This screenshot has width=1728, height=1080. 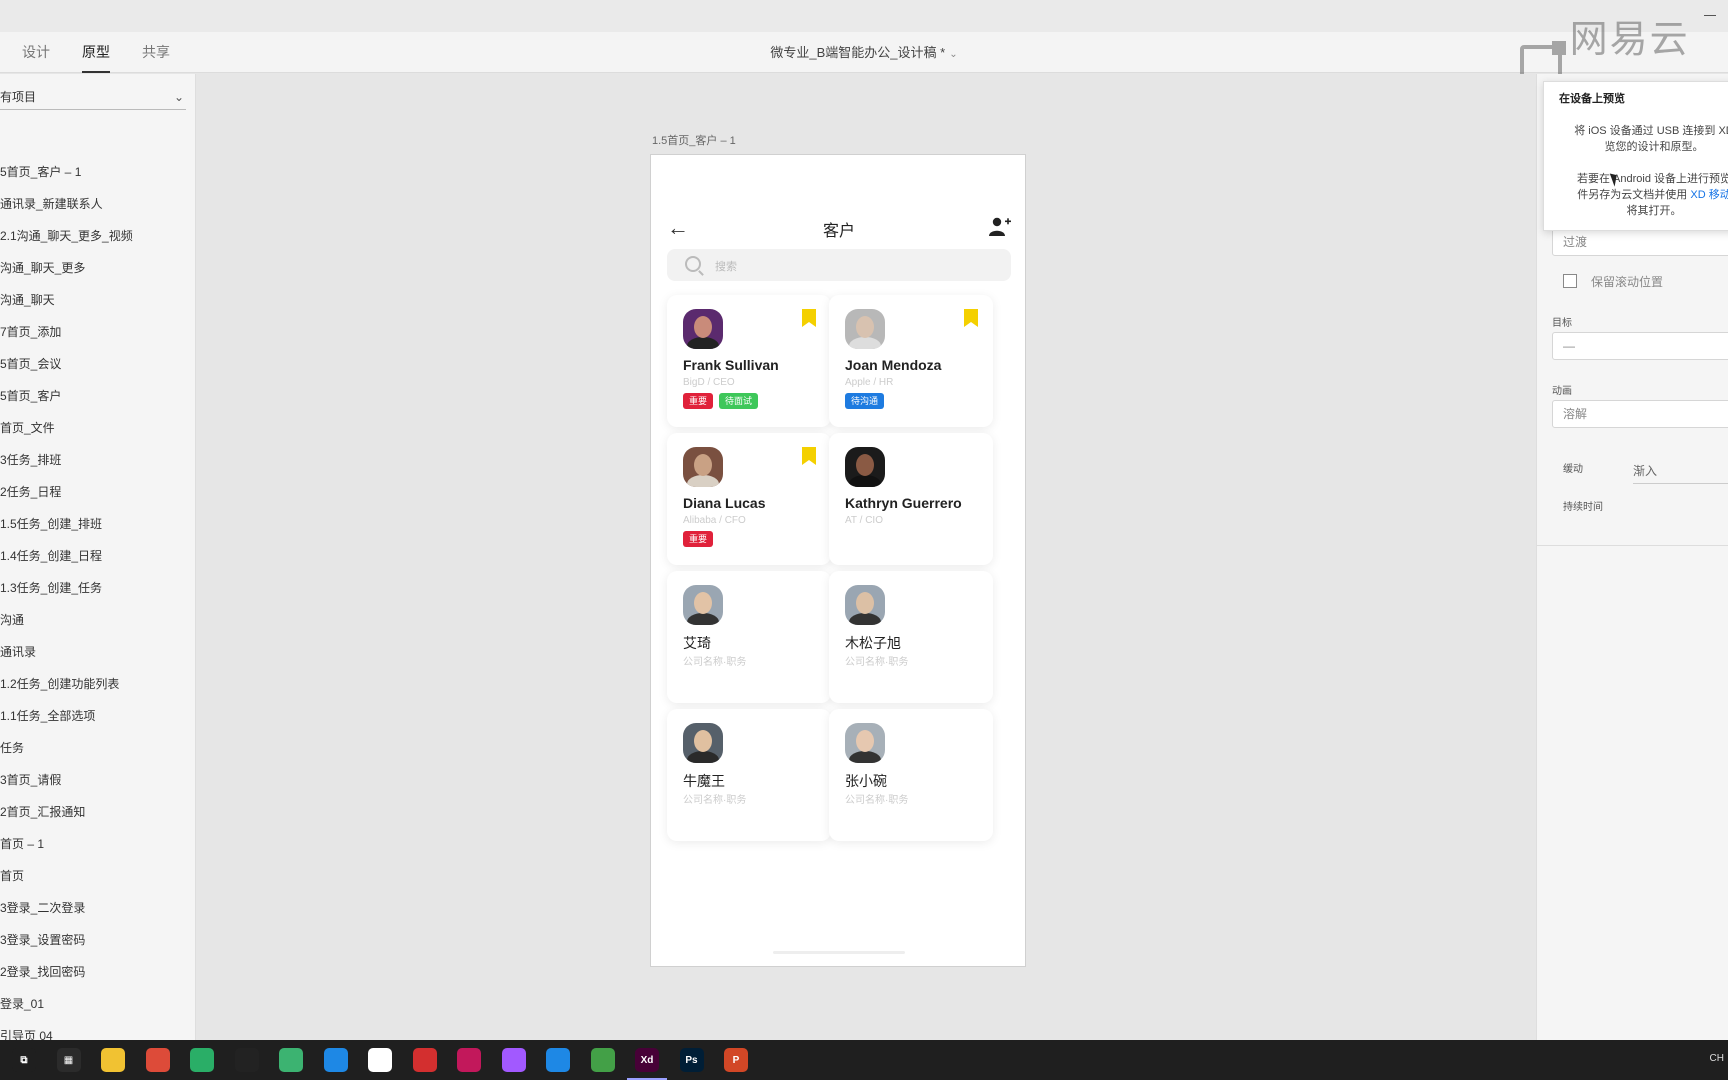 I want to click on contact-card: 张小碗 公司名称·职务, so click(x=911, y=775).